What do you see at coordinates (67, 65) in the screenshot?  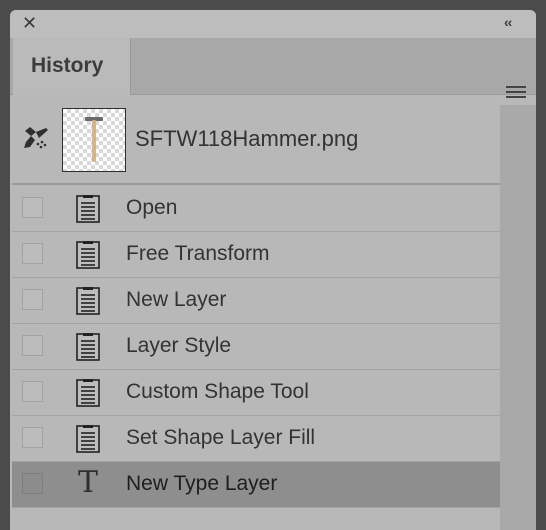 I see `tab-label: History` at bounding box center [67, 65].